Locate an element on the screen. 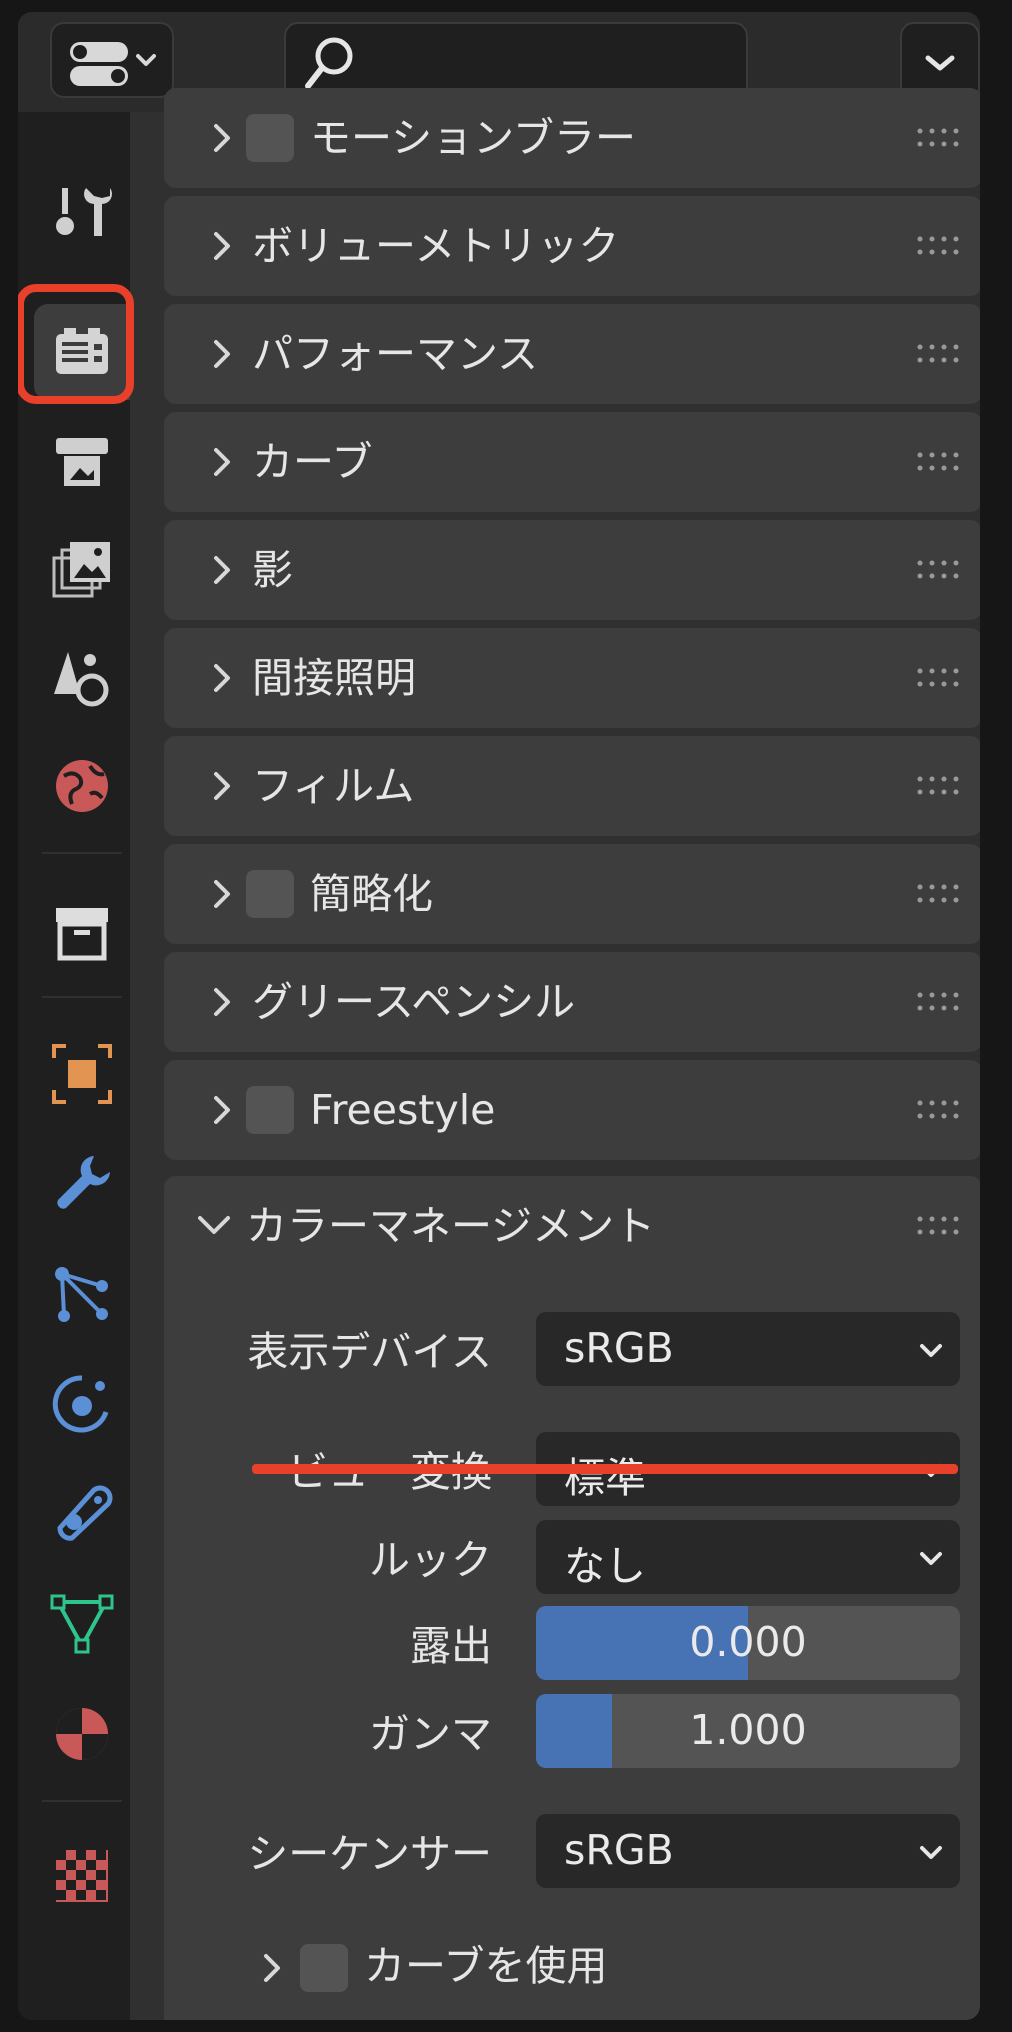 This screenshot has height=2032, width=1012. wrench-icon is located at coordinates (83, 1182).